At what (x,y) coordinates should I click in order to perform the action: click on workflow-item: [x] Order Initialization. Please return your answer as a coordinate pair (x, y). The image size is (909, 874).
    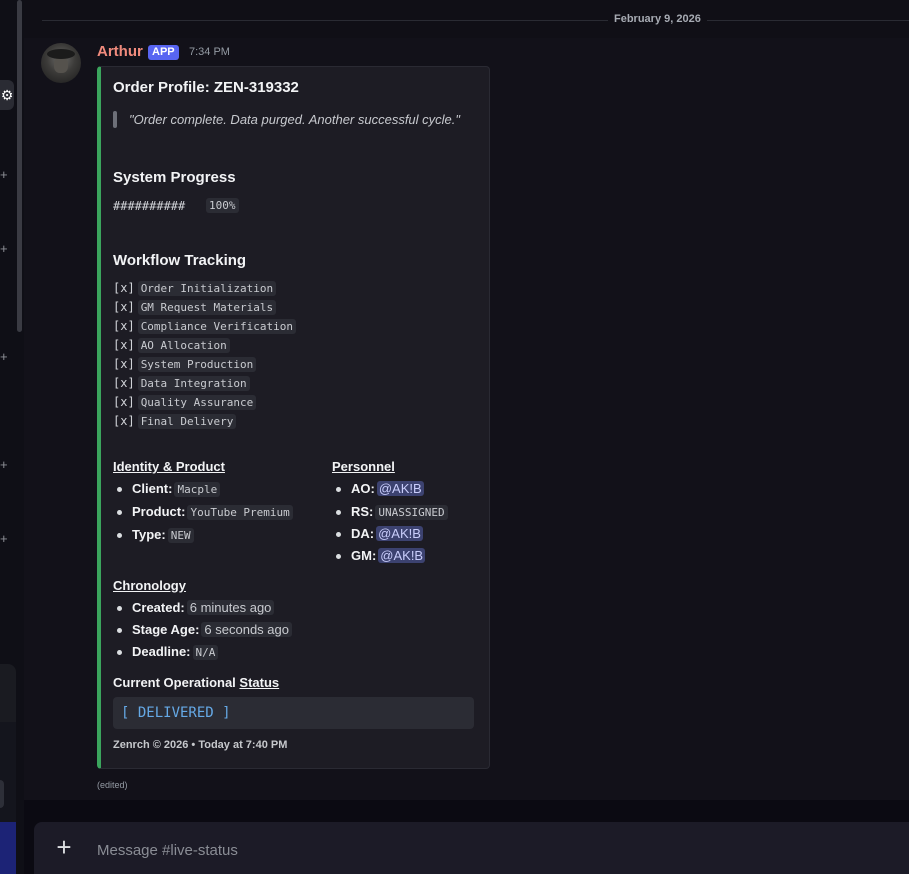
    Looking at the image, I should click on (195, 288).